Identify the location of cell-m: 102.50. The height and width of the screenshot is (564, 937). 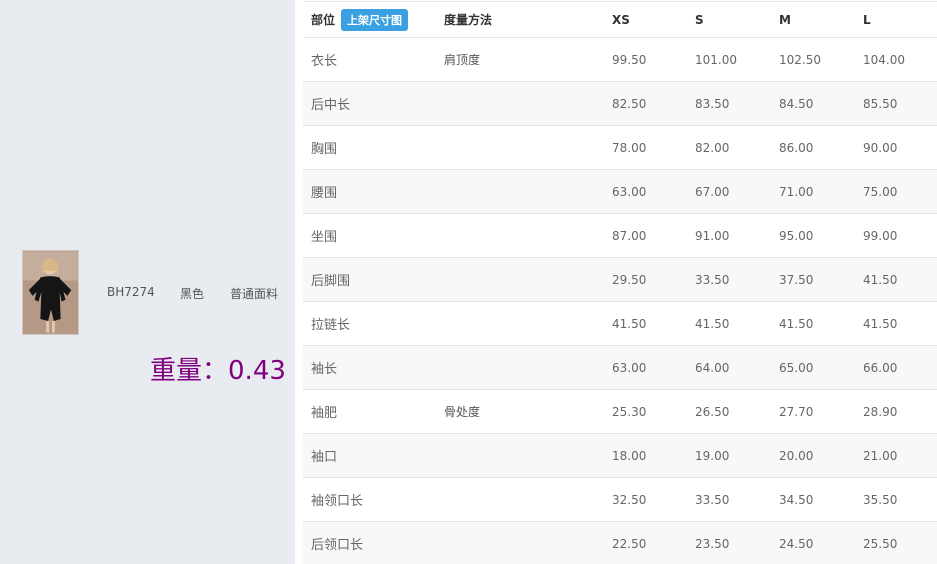
(800, 59).